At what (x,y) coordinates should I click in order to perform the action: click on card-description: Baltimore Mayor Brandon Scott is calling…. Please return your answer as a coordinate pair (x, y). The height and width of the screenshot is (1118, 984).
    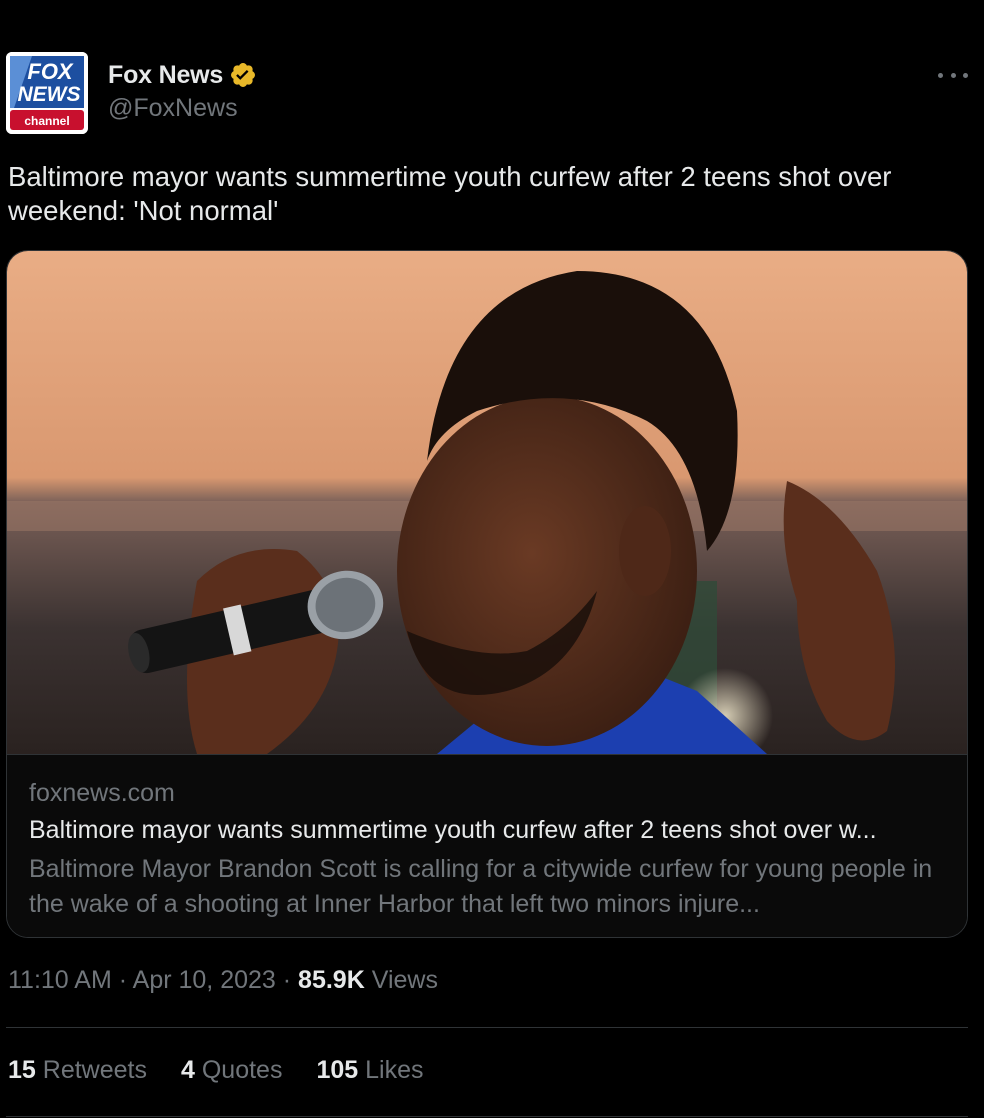
    Looking at the image, I should click on (481, 886).